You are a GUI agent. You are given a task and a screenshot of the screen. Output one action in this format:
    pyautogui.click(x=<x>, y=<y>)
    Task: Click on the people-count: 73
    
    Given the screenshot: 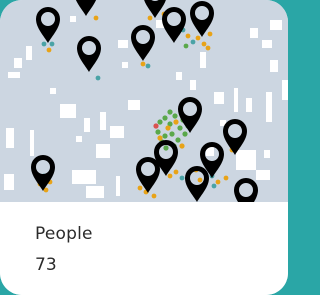 What is the action you would take?
    pyautogui.click(x=46, y=265)
    